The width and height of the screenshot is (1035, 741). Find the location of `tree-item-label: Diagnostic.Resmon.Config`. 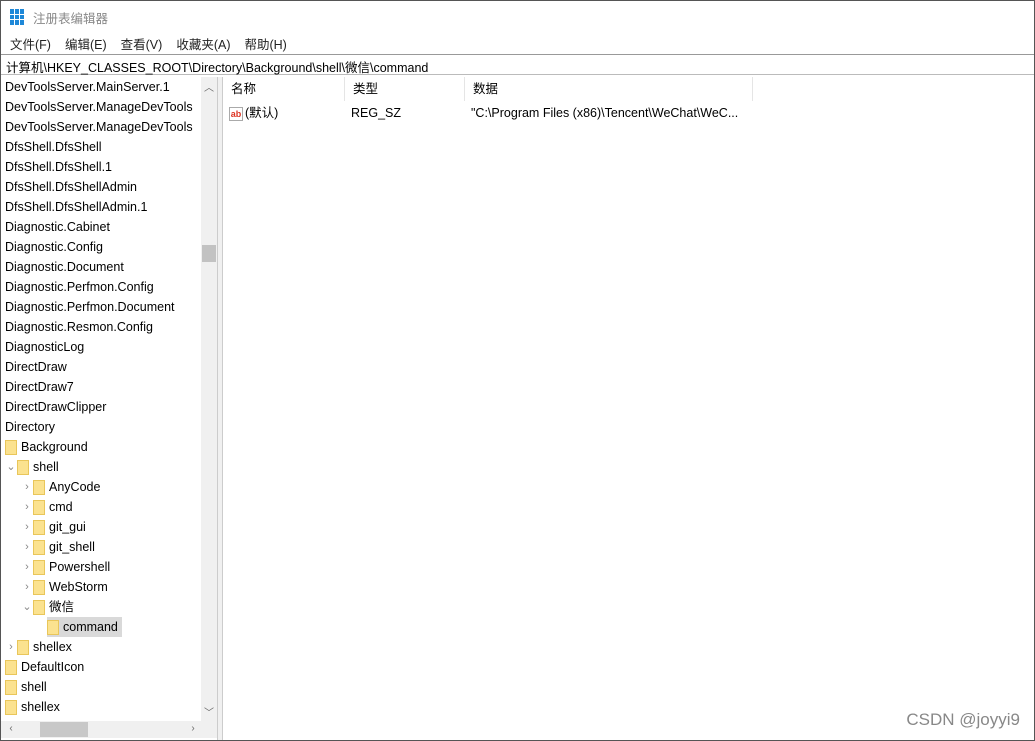

tree-item-label: Diagnostic.Resmon.Config is located at coordinates (79, 327).